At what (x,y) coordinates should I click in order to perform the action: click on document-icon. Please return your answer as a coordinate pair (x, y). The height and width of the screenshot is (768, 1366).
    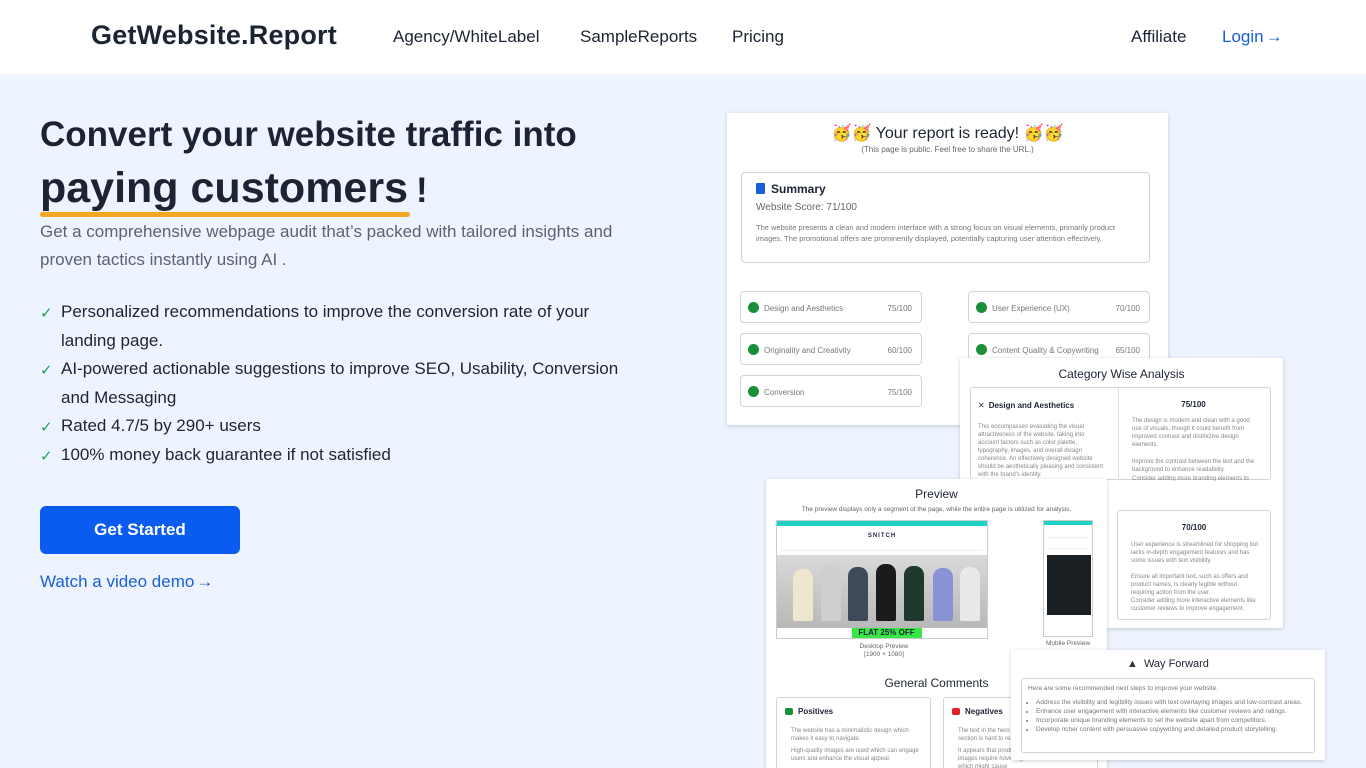
    Looking at the image, I should click on (760, 188).